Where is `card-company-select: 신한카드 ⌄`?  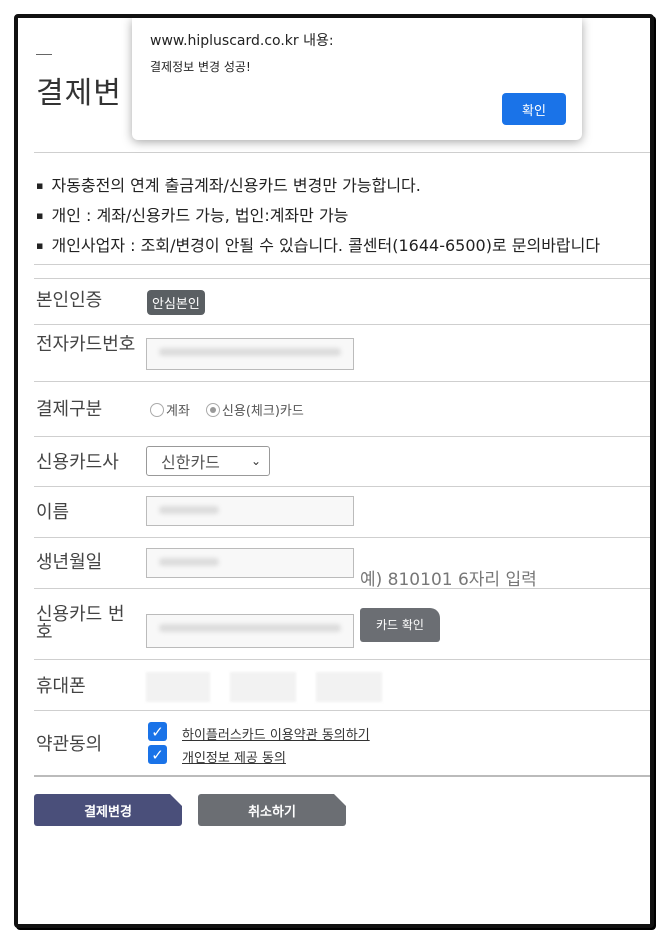
card-company-select: 신한카드 ⌄ is located at coordinates (208, 461).